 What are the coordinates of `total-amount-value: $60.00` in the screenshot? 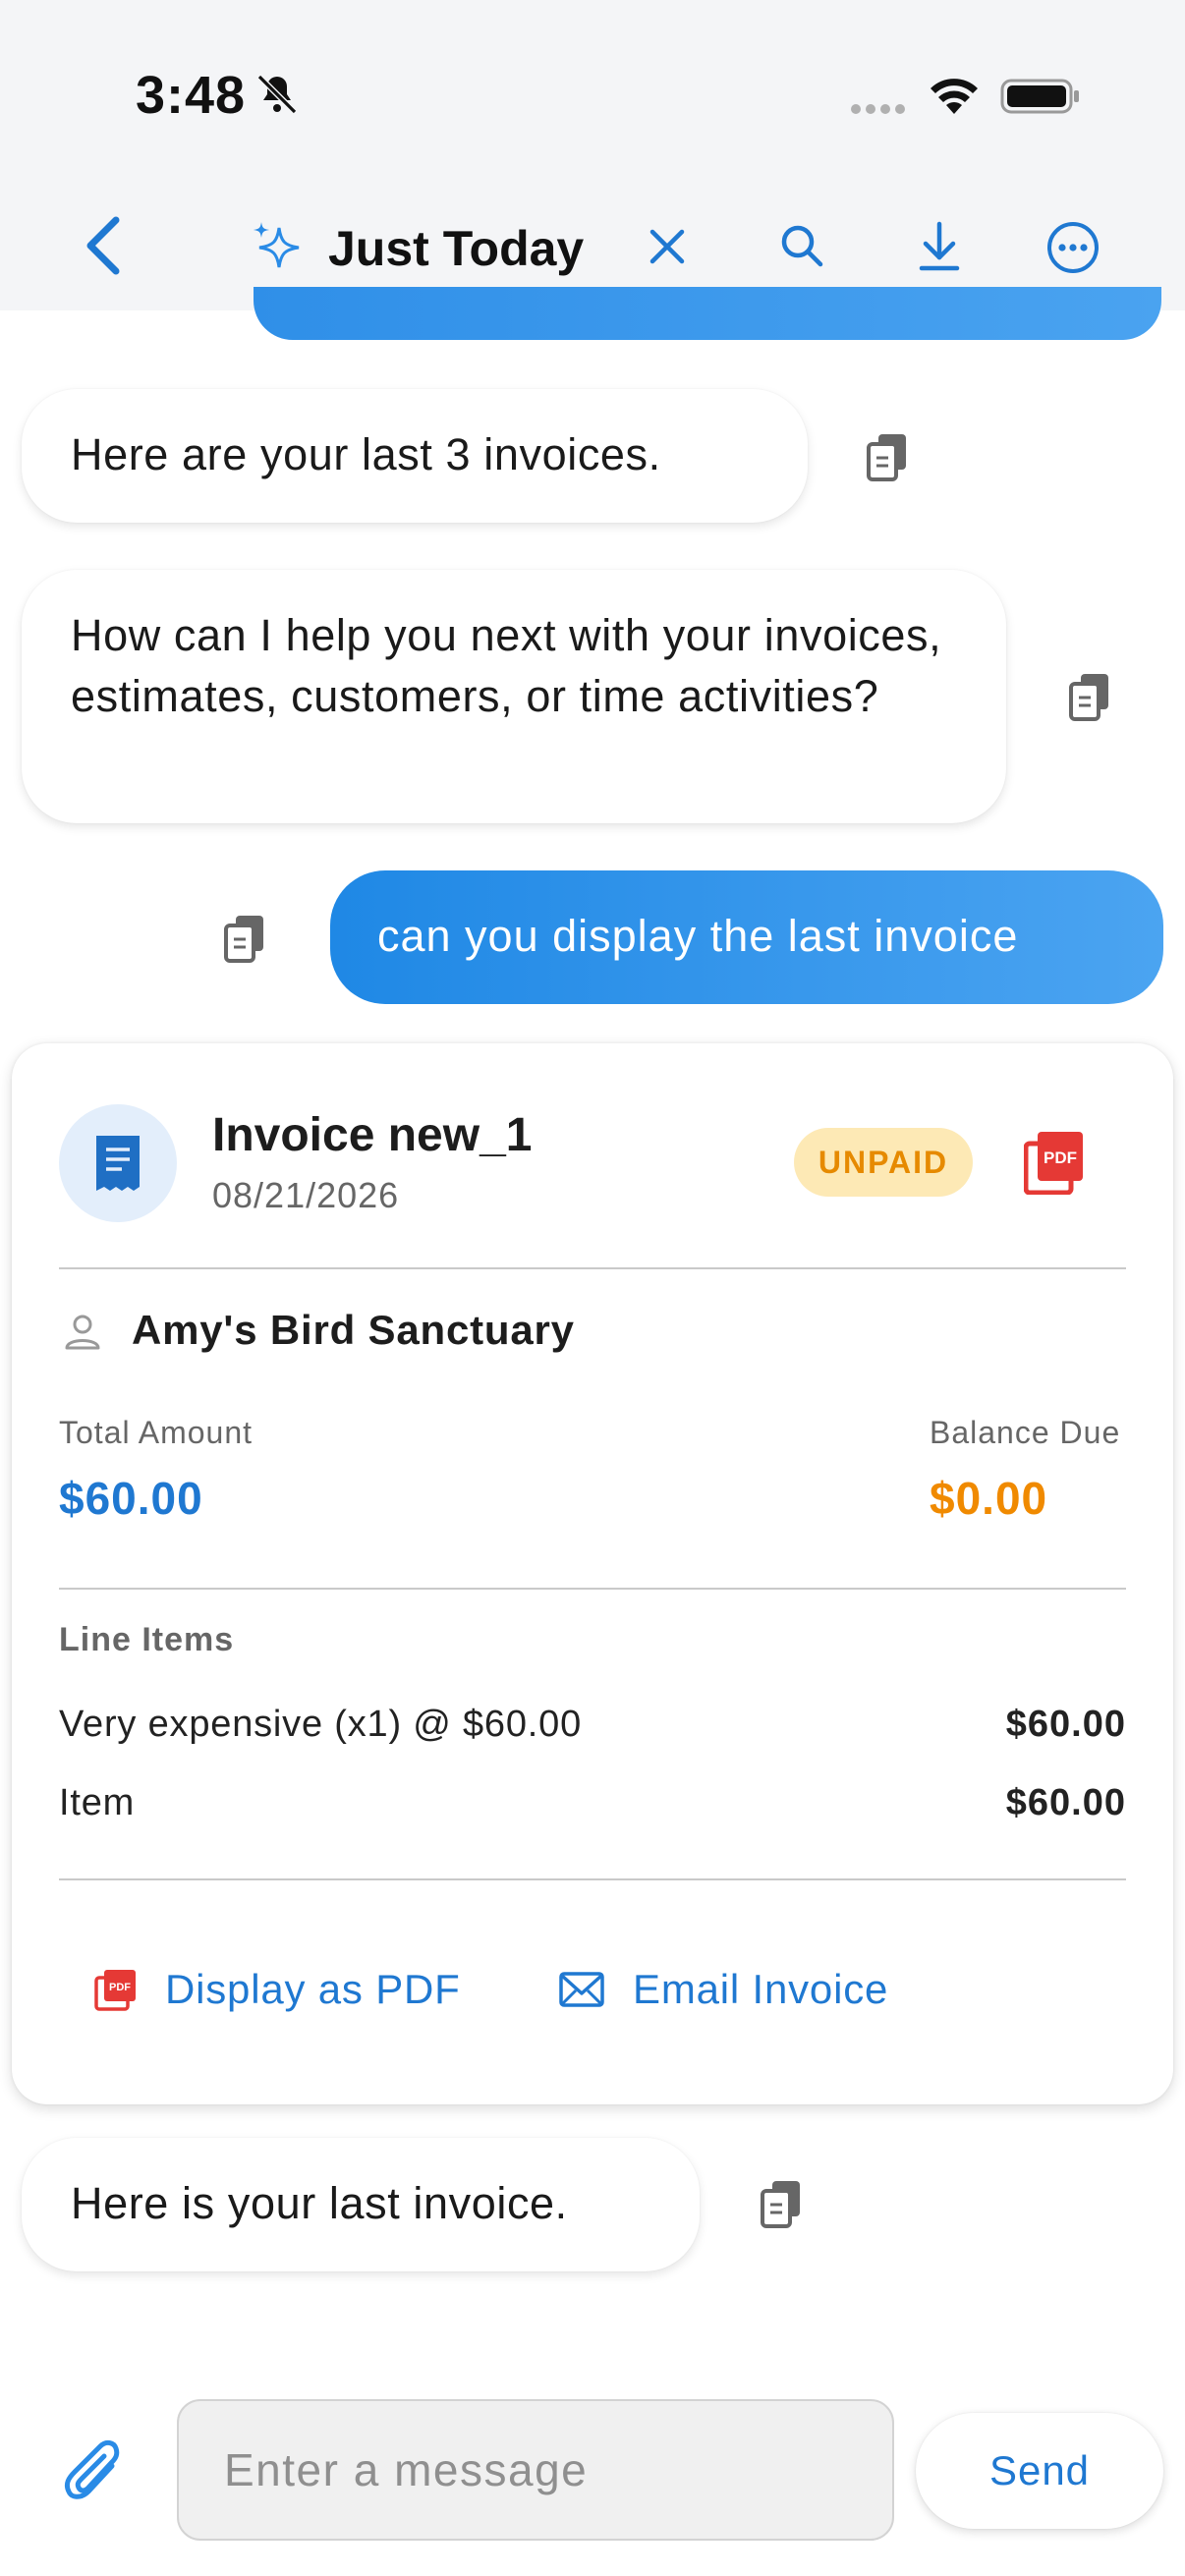 It's located at (131, 1498).